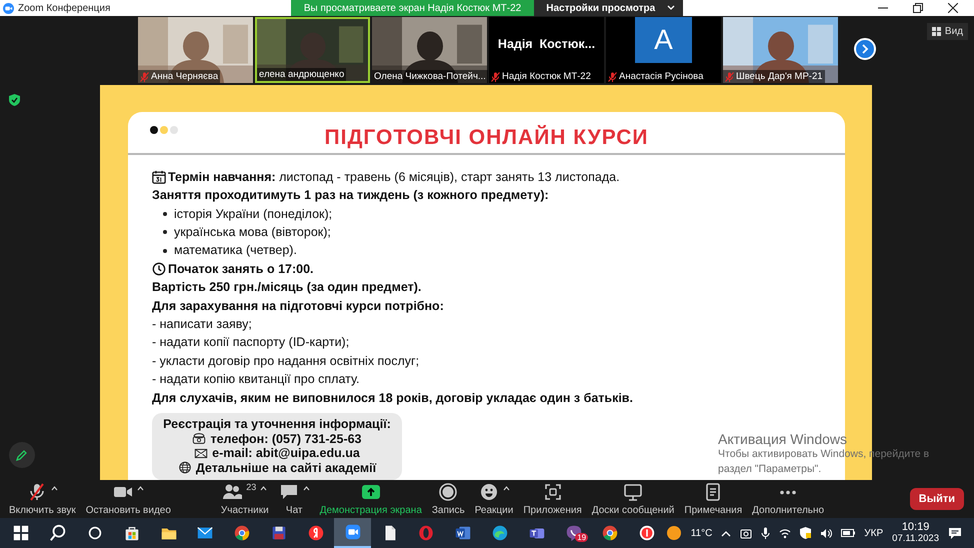 This screenshot has height=548, width=974. What do you see at coordinates (21, 533) in the screenshot?
I see `windows-start-icon` at bounding box center [21, 533].